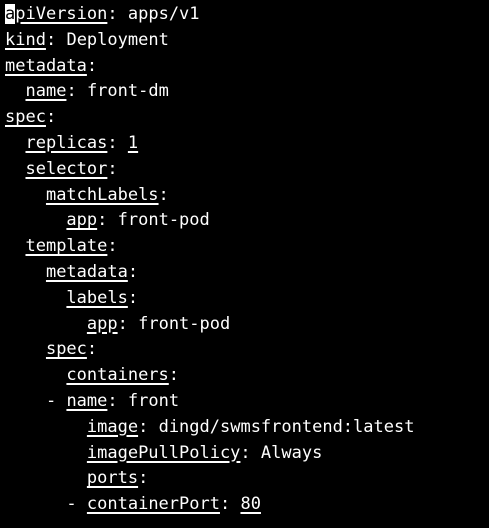  What do you see at coordinates (244, 15) in the screenshot?
I see `yaml-line: apiVersion: apps/v1` at bounding box center [244, 15].